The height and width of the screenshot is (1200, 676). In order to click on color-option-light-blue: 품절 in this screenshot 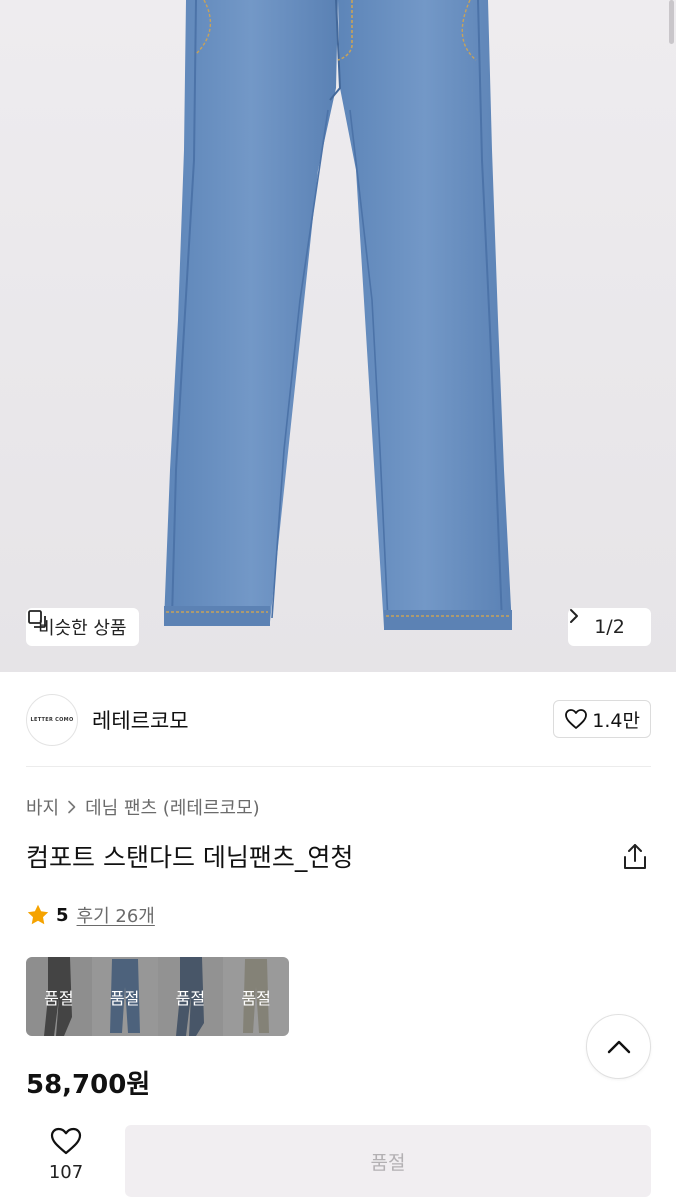, I will do `click(124, 996)`.